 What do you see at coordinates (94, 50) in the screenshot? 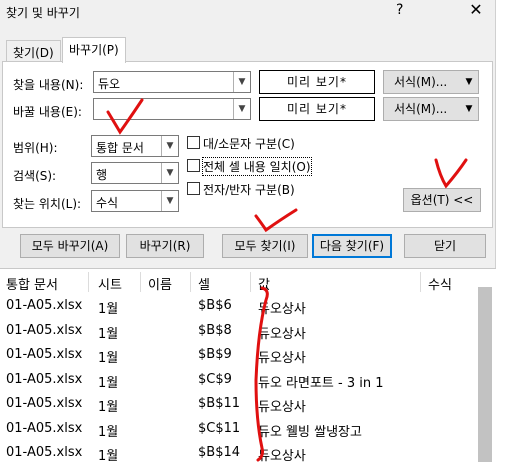
I see `tab-replace: 바꾸기(P)` at bounding box center [94, 50].